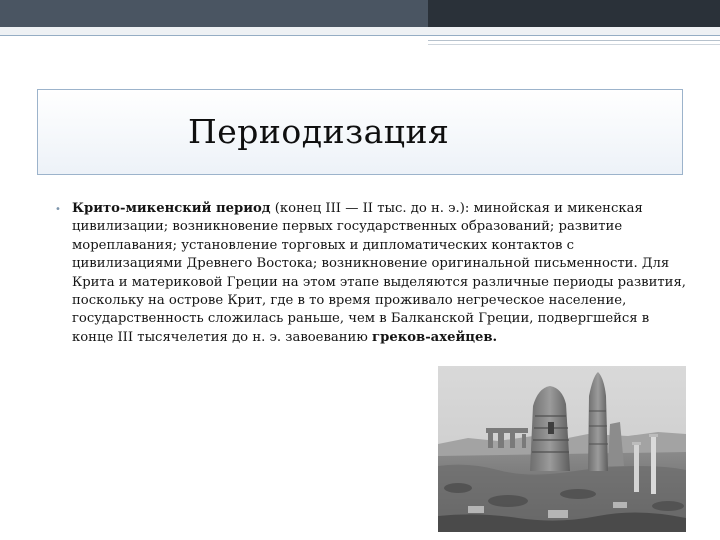  What do you see at coordinates (574, 13) in the screenshot?
I see `top-band-accent` at bounding box center [574, 13].